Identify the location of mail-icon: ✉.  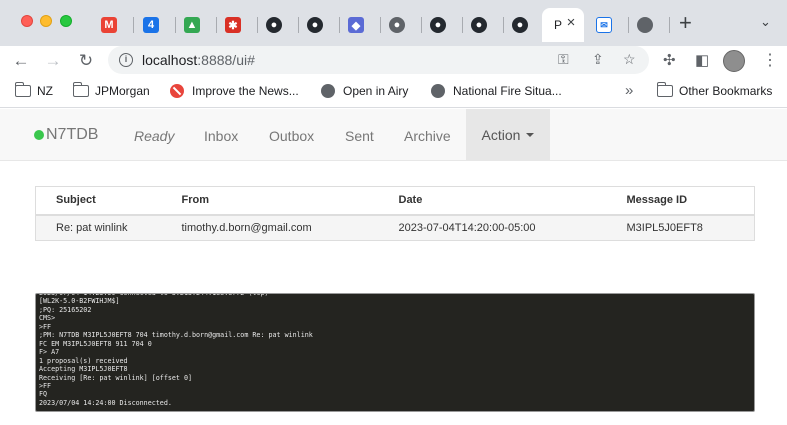
(604, 25).